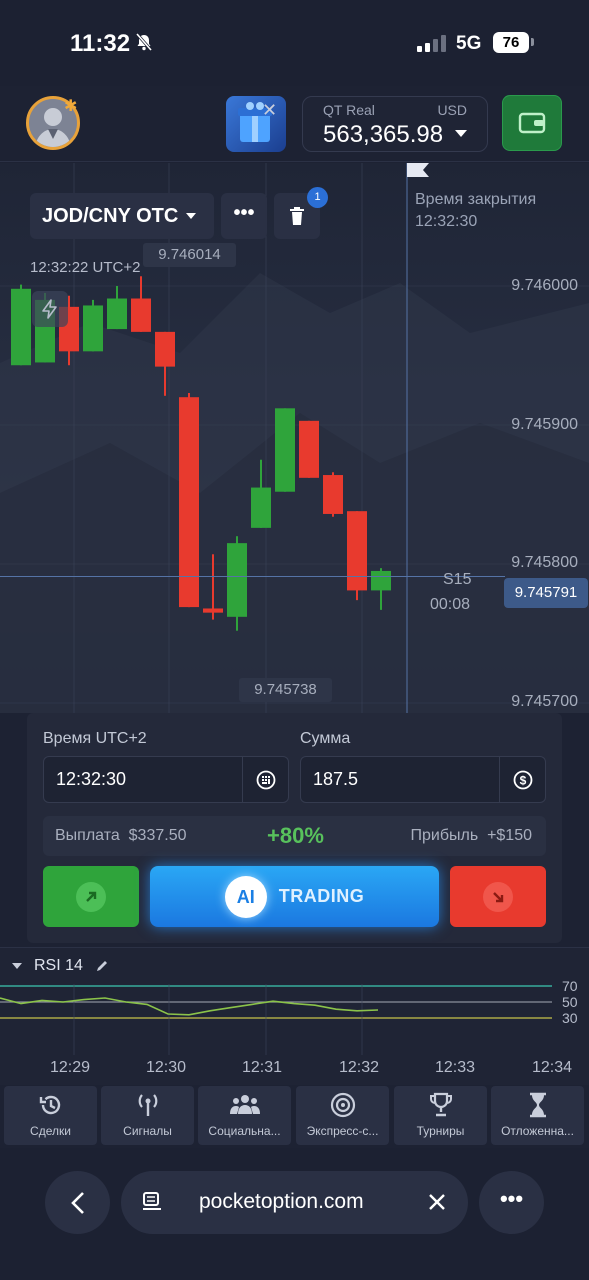 The height and width of the screenshot is (1280, 589). What do you see at coordinates (511, 42) in the screenshot?
I see `battery-icon: 76` at bounding box center [511, 42].